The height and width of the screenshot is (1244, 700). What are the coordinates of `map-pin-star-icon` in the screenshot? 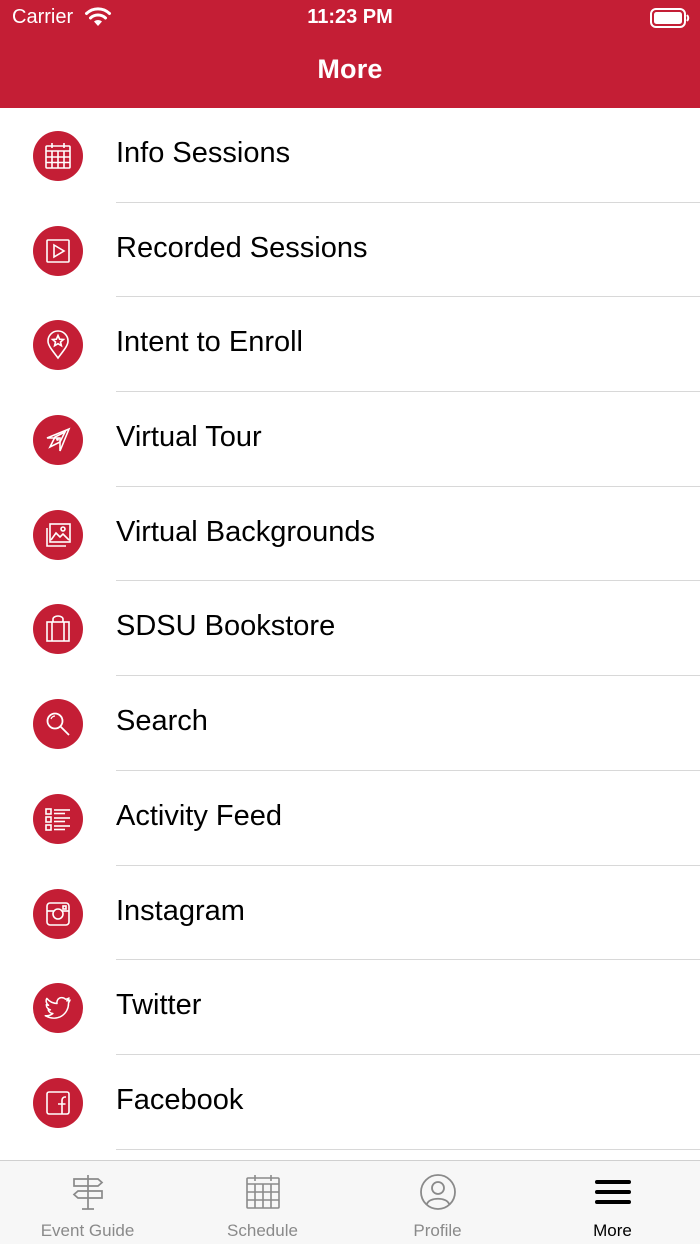 It's located at (58, 345).